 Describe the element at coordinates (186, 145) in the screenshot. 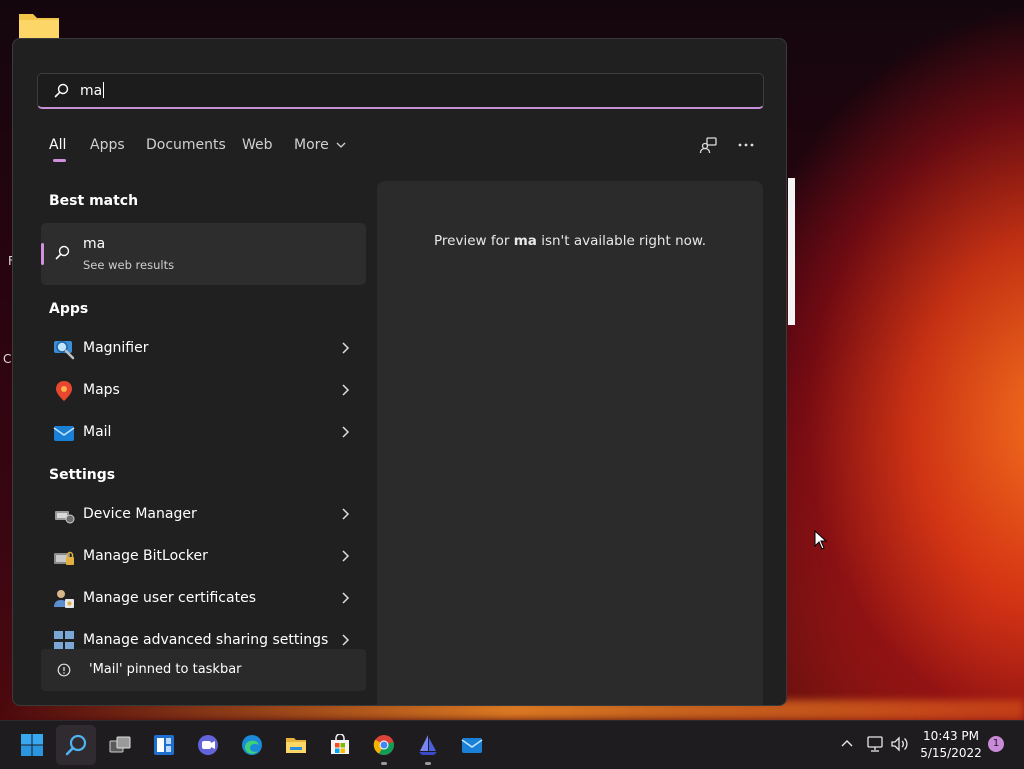

I see `tab-documents: Documents` at that location.